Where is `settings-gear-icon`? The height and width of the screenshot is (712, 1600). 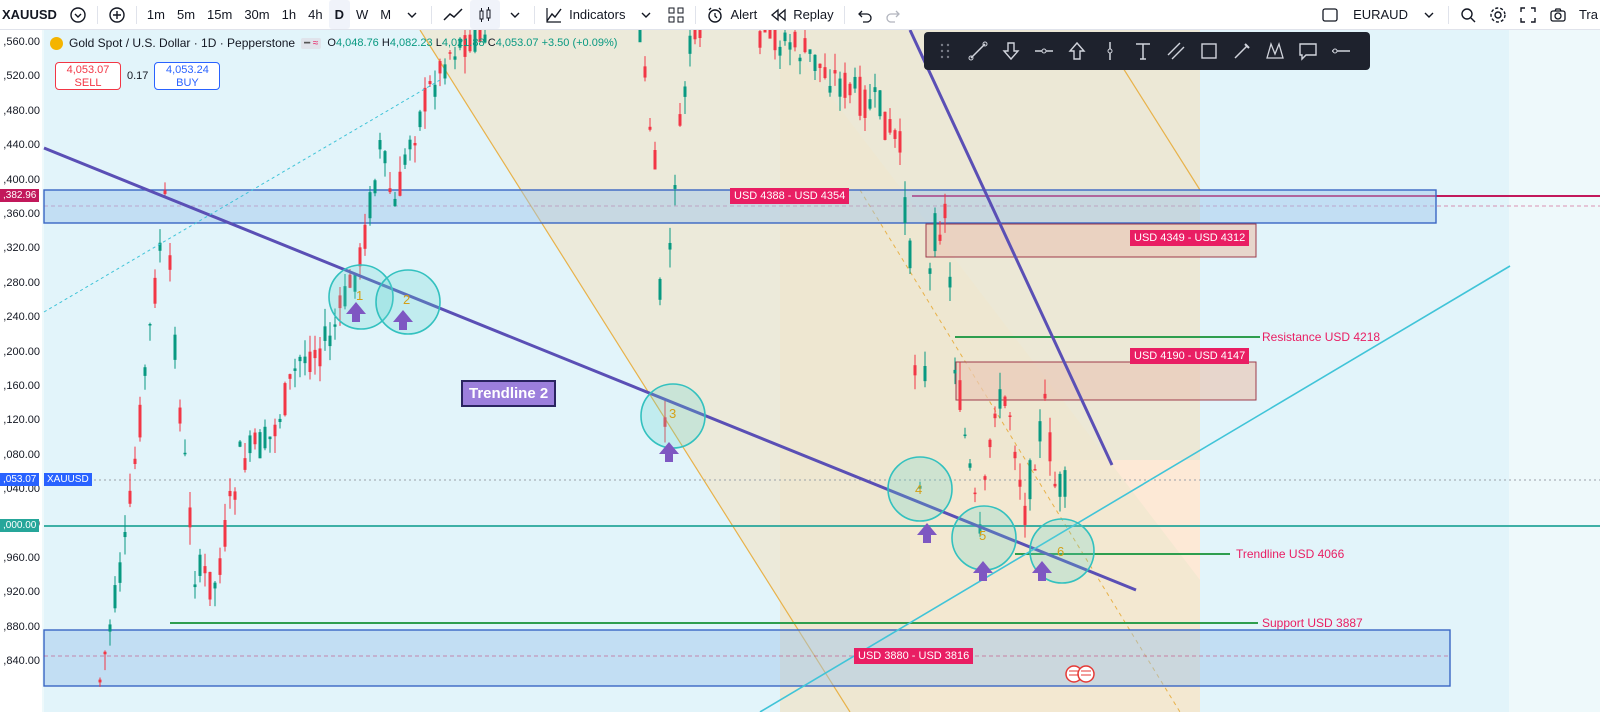
settings-gear-icon is located at coordinates (1498, 14).